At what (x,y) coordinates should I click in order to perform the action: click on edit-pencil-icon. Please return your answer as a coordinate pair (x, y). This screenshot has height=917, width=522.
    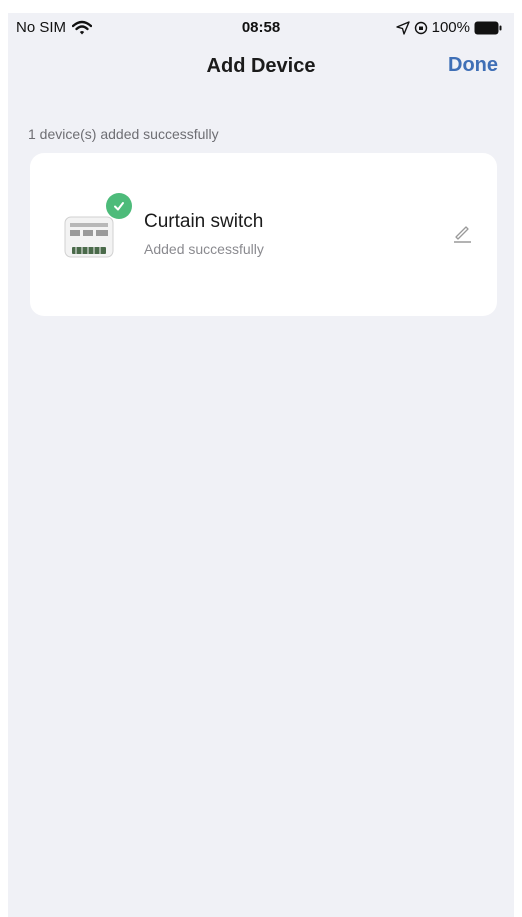
    Looking at the image, I should click on (462, 233).